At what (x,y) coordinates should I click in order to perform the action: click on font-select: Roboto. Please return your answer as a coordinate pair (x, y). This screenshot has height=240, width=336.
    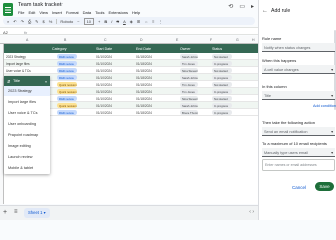
    Looking at the image, I should click on (64, 21).